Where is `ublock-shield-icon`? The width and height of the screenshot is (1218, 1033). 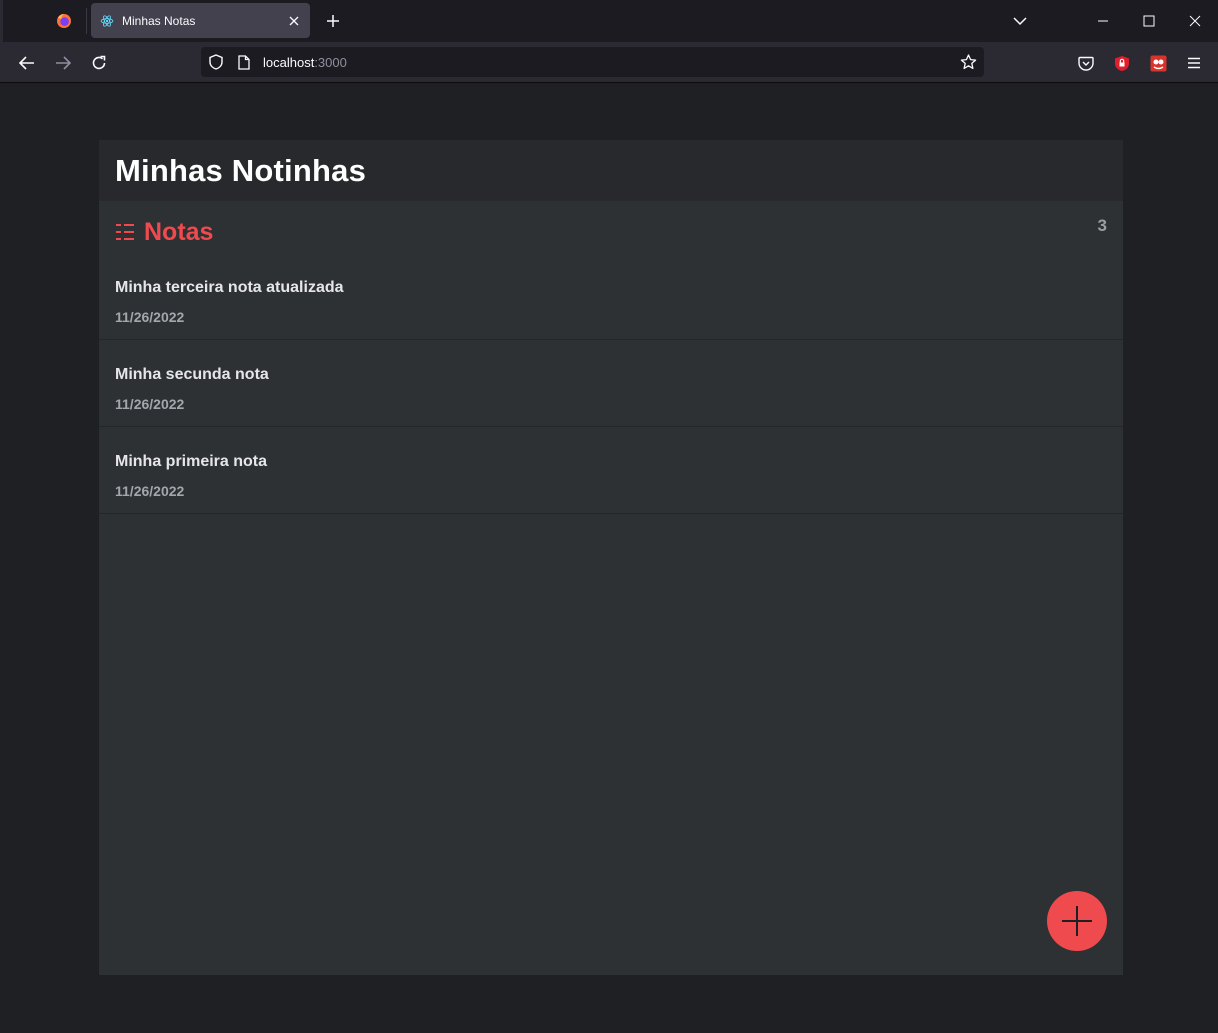
ublock-shield-icon is located at coordinates (1122, 63).